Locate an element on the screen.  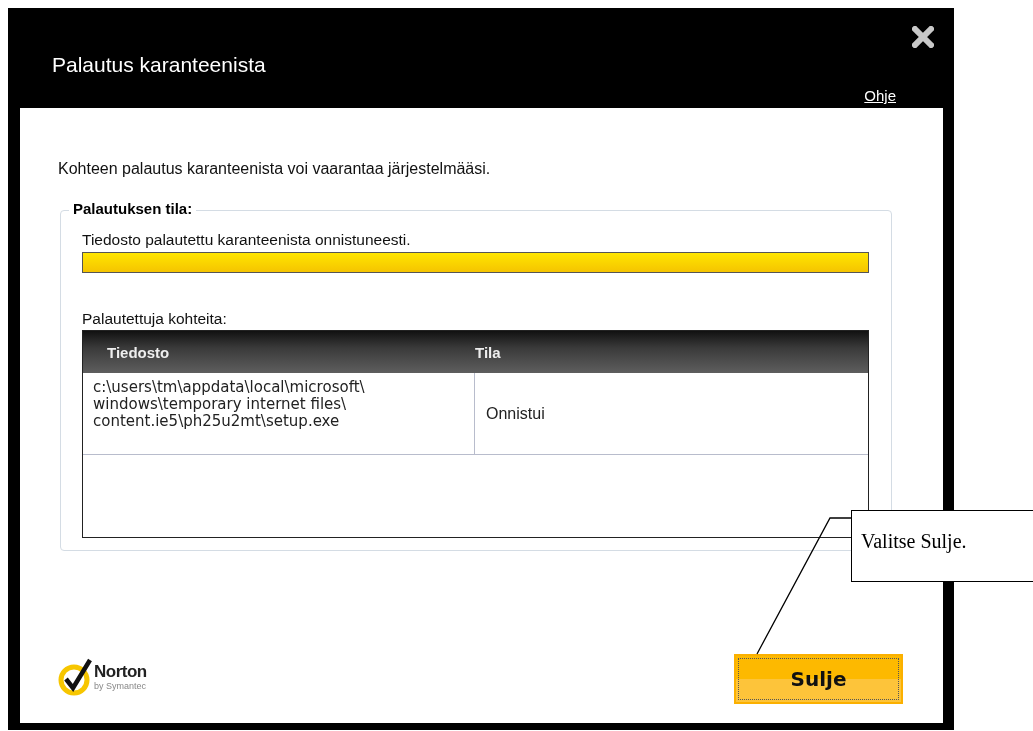
status-cell-text: Onnistui is located at coordinates (515, 413).